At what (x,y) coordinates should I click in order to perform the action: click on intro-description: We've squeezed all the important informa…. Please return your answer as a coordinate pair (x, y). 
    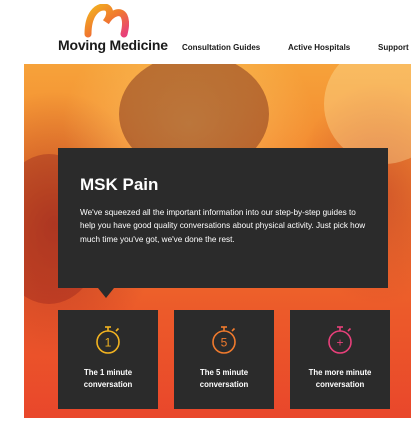
    Looking at the image, I should click on (223, 226).